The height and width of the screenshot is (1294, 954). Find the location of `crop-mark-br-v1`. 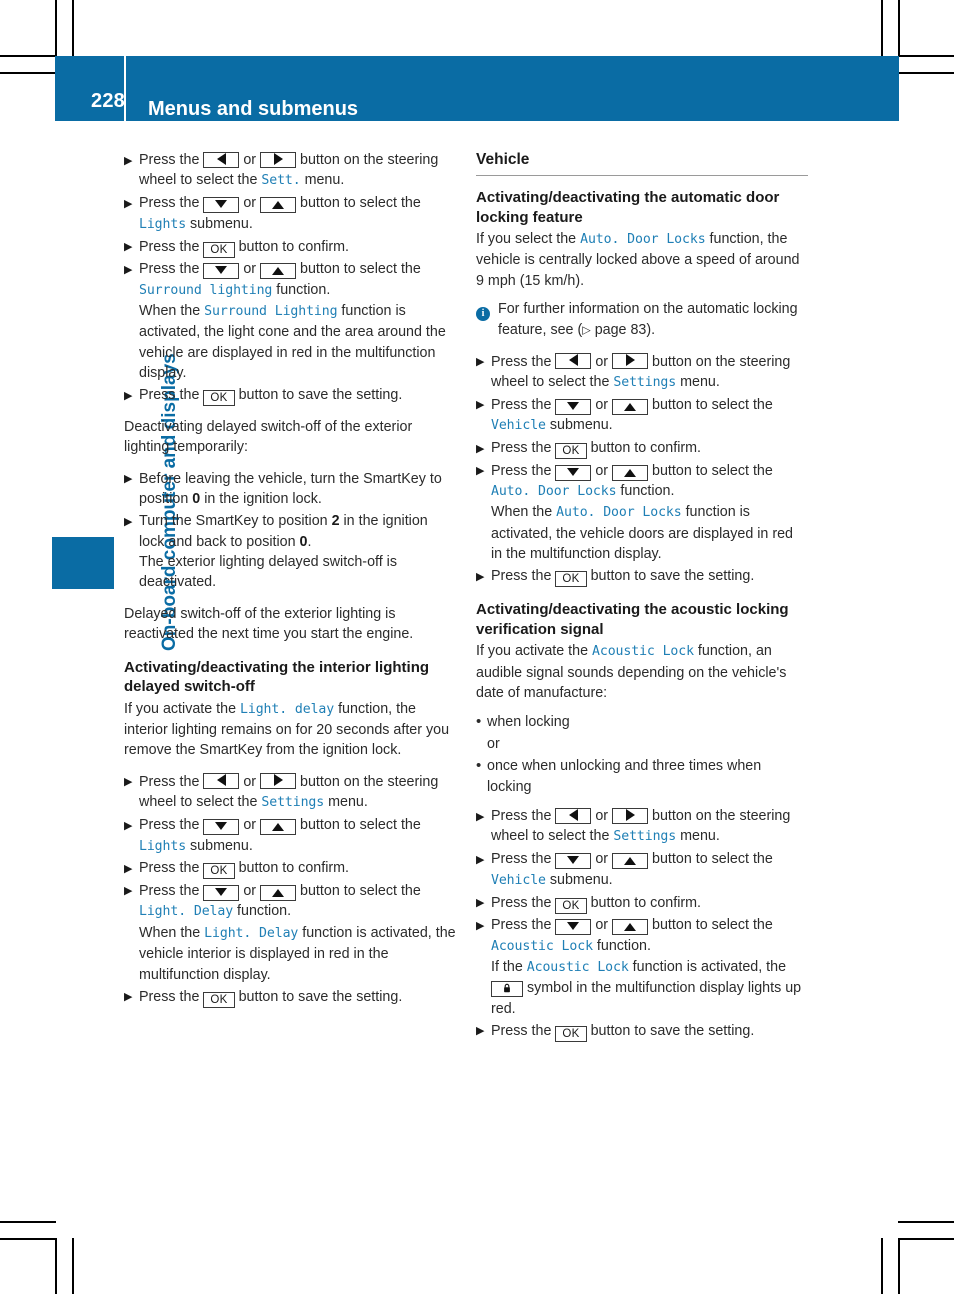

crop-mark-br-v1 is located at coordinates (882, 1266).